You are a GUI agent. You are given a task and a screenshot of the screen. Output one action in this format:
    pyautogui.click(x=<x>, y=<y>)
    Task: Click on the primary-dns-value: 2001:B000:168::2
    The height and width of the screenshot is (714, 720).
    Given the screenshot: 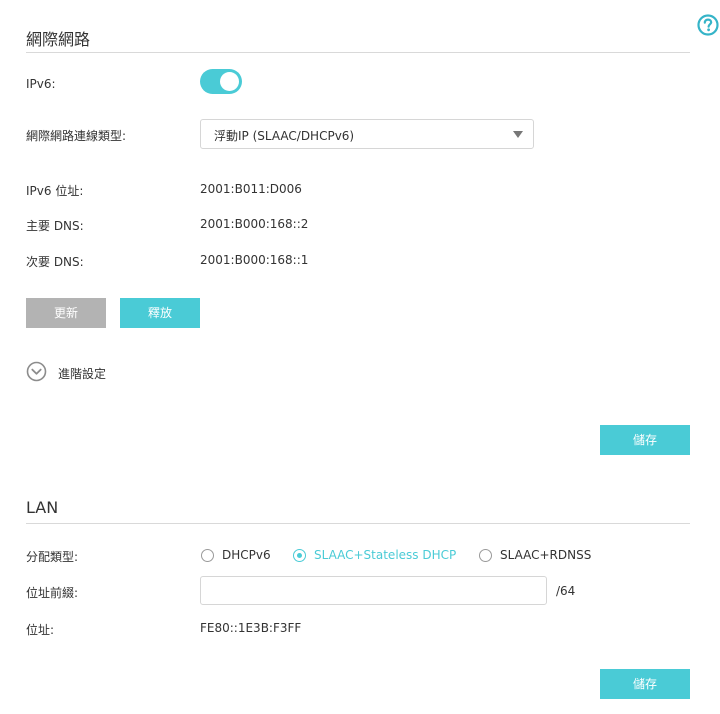 What is the action you would take?
    pyautogui.click(x=254, y=224)
    